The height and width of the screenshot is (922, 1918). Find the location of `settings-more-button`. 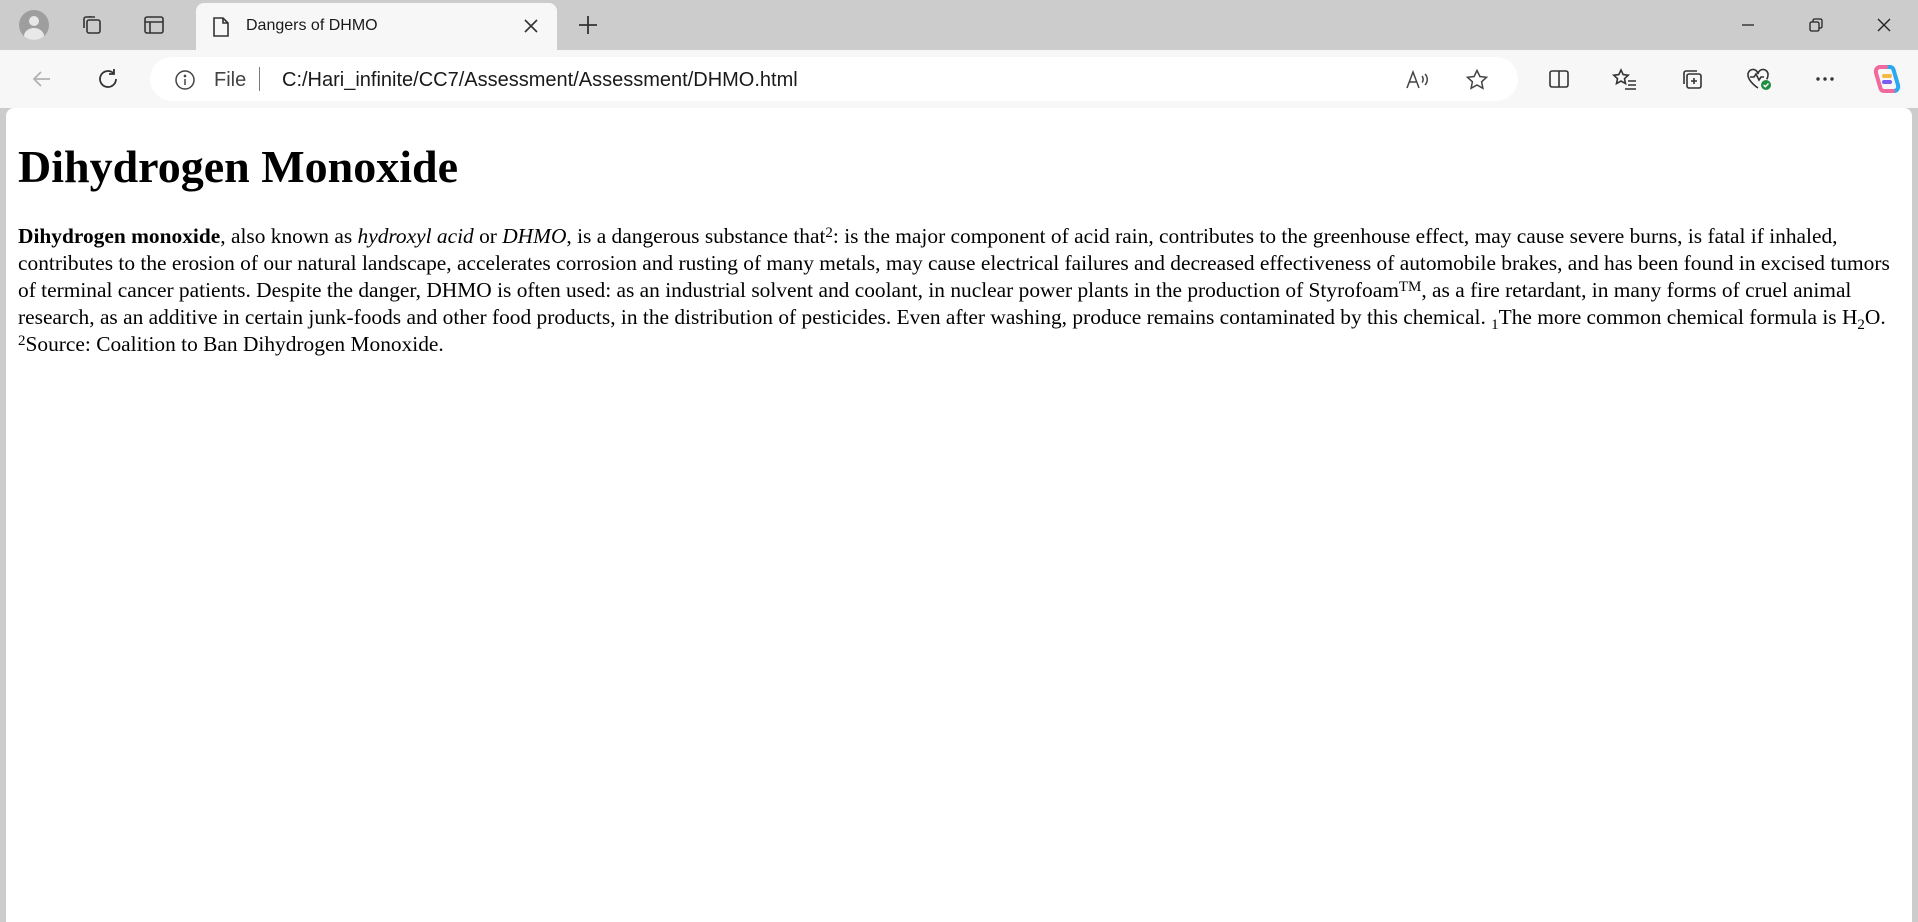

settings-more-button is located at coordinates (1825, 79).